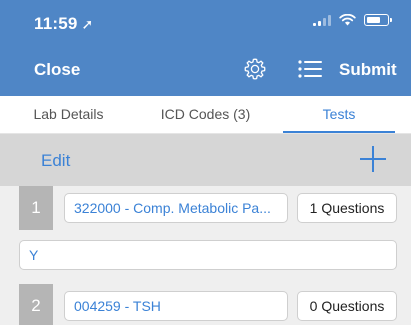 This screenshot has width=411, height=325. I want to click on questions-button: 0 Questions, so click(347, 306).